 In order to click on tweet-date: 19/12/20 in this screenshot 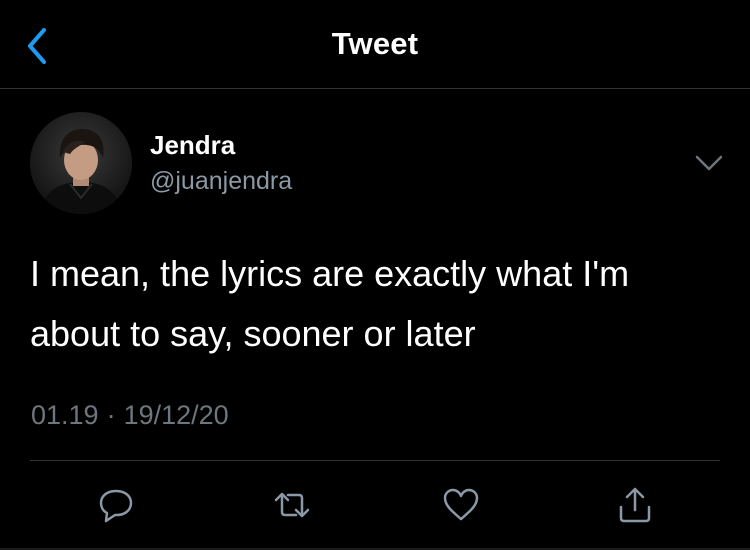, I will do `click(176, 415)`.